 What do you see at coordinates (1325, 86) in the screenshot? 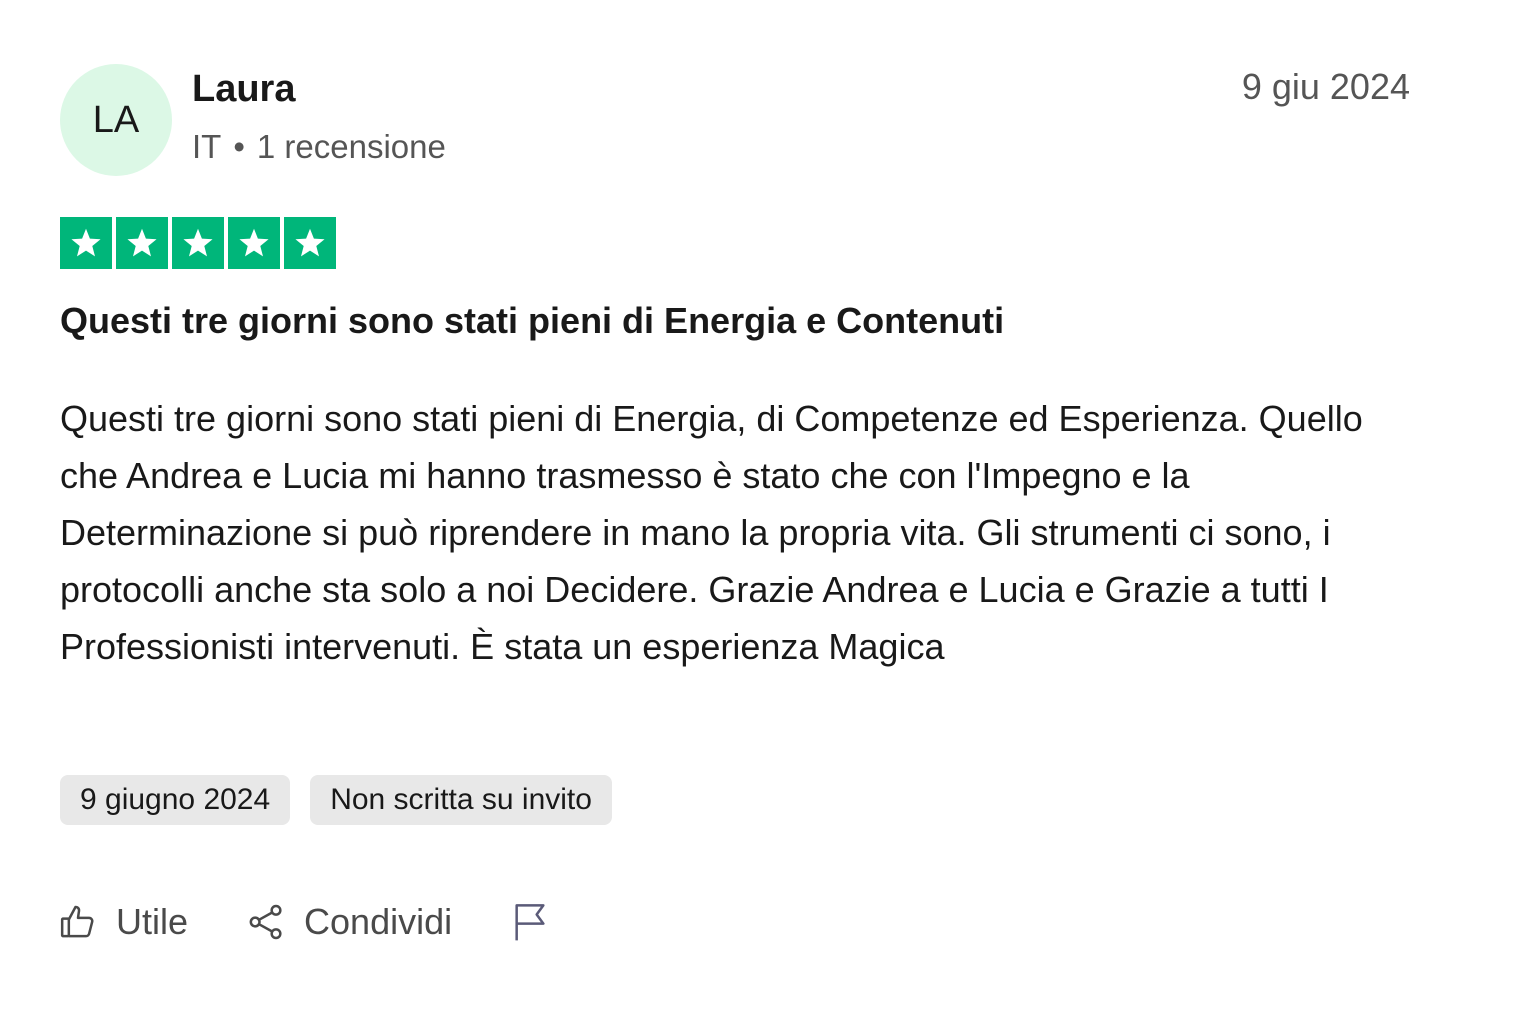
I see `review-date: 9 giu 2024` at bounding box center [1325, 86].